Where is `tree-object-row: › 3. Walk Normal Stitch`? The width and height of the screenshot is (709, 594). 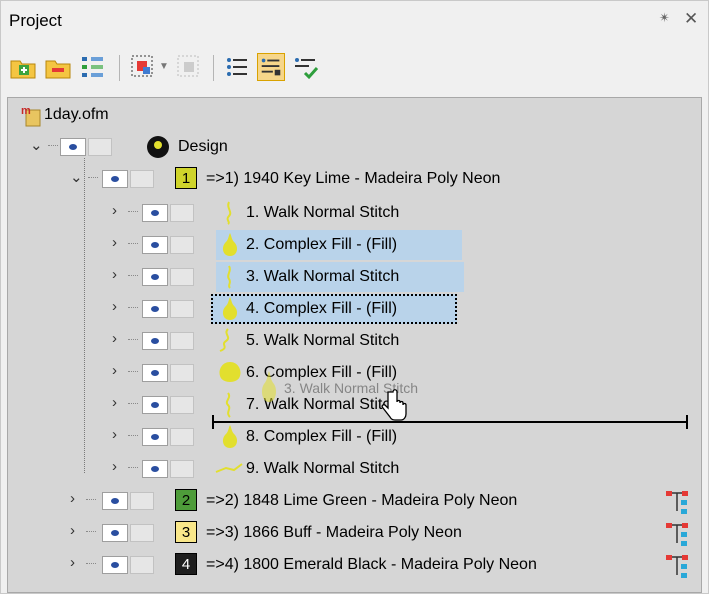
tree-object-row: › 3. Walk Normal Stitch is located at coordinates (354, 277).